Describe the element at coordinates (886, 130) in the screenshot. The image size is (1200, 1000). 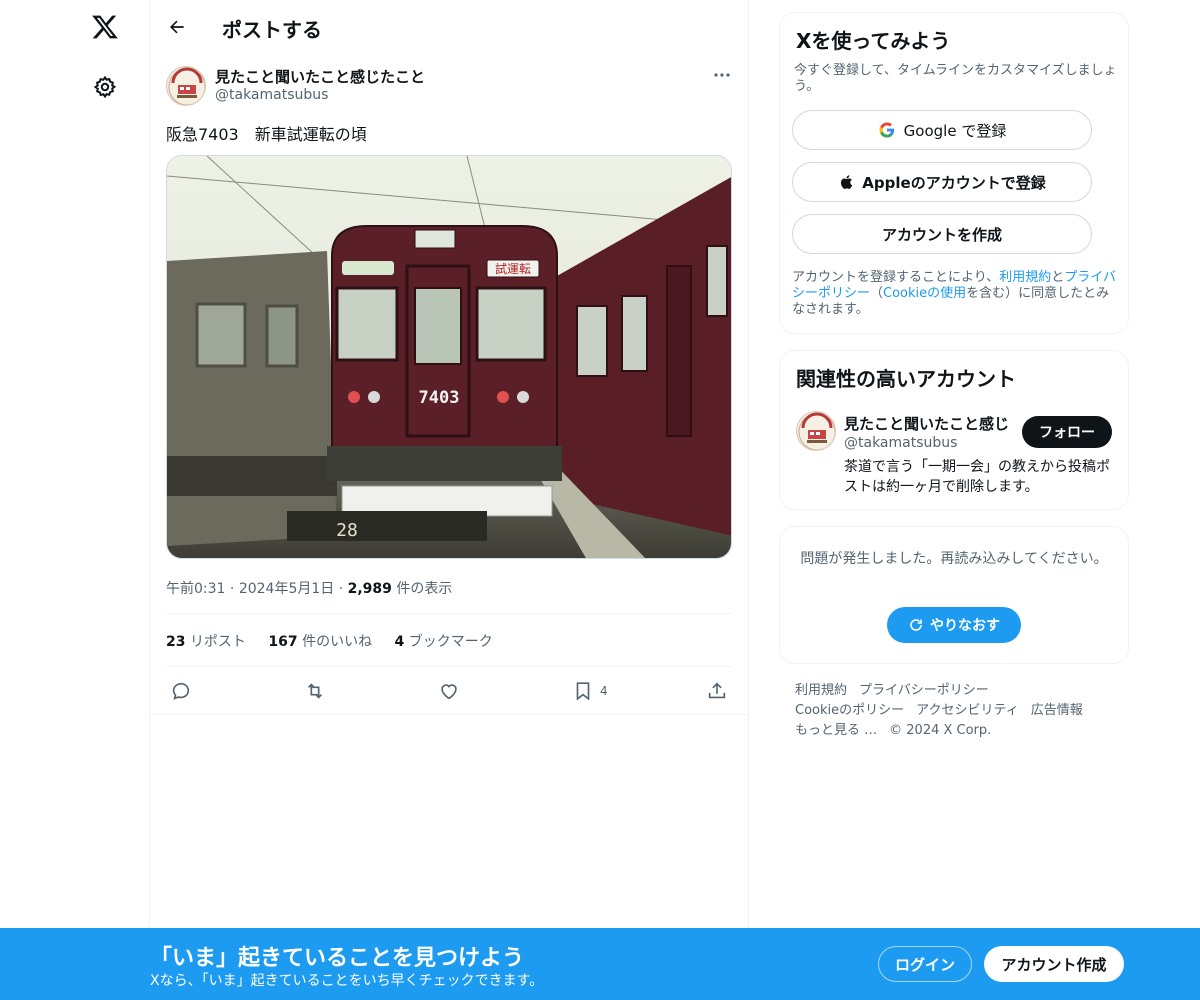
I see `google-icon` at that location.